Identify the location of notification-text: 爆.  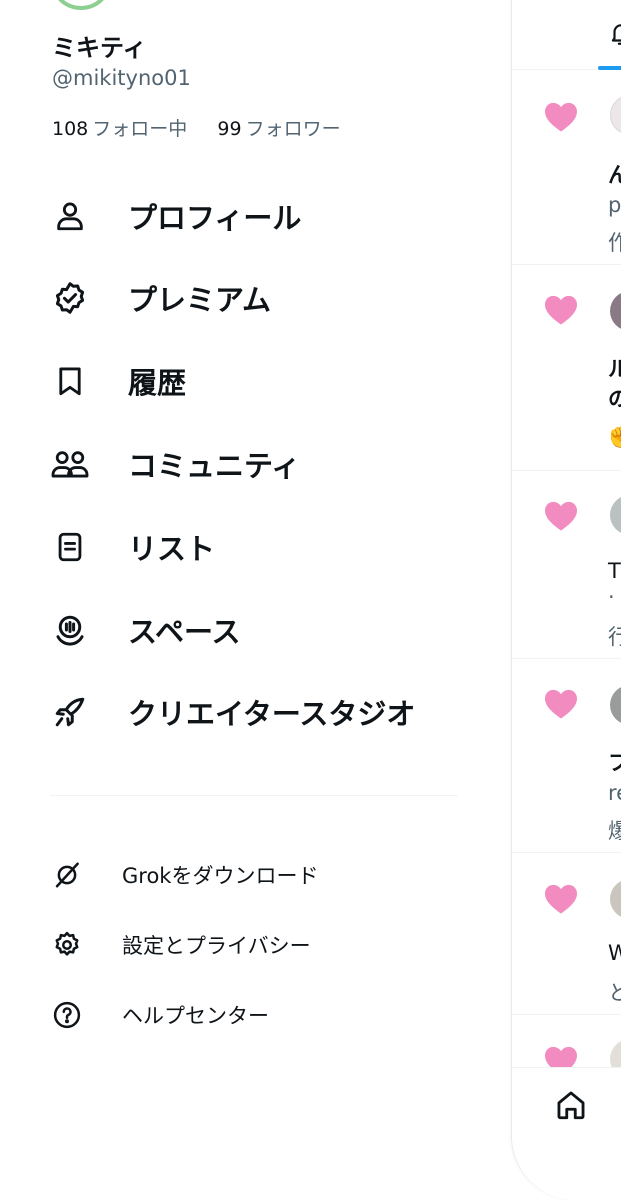
(614, 830).